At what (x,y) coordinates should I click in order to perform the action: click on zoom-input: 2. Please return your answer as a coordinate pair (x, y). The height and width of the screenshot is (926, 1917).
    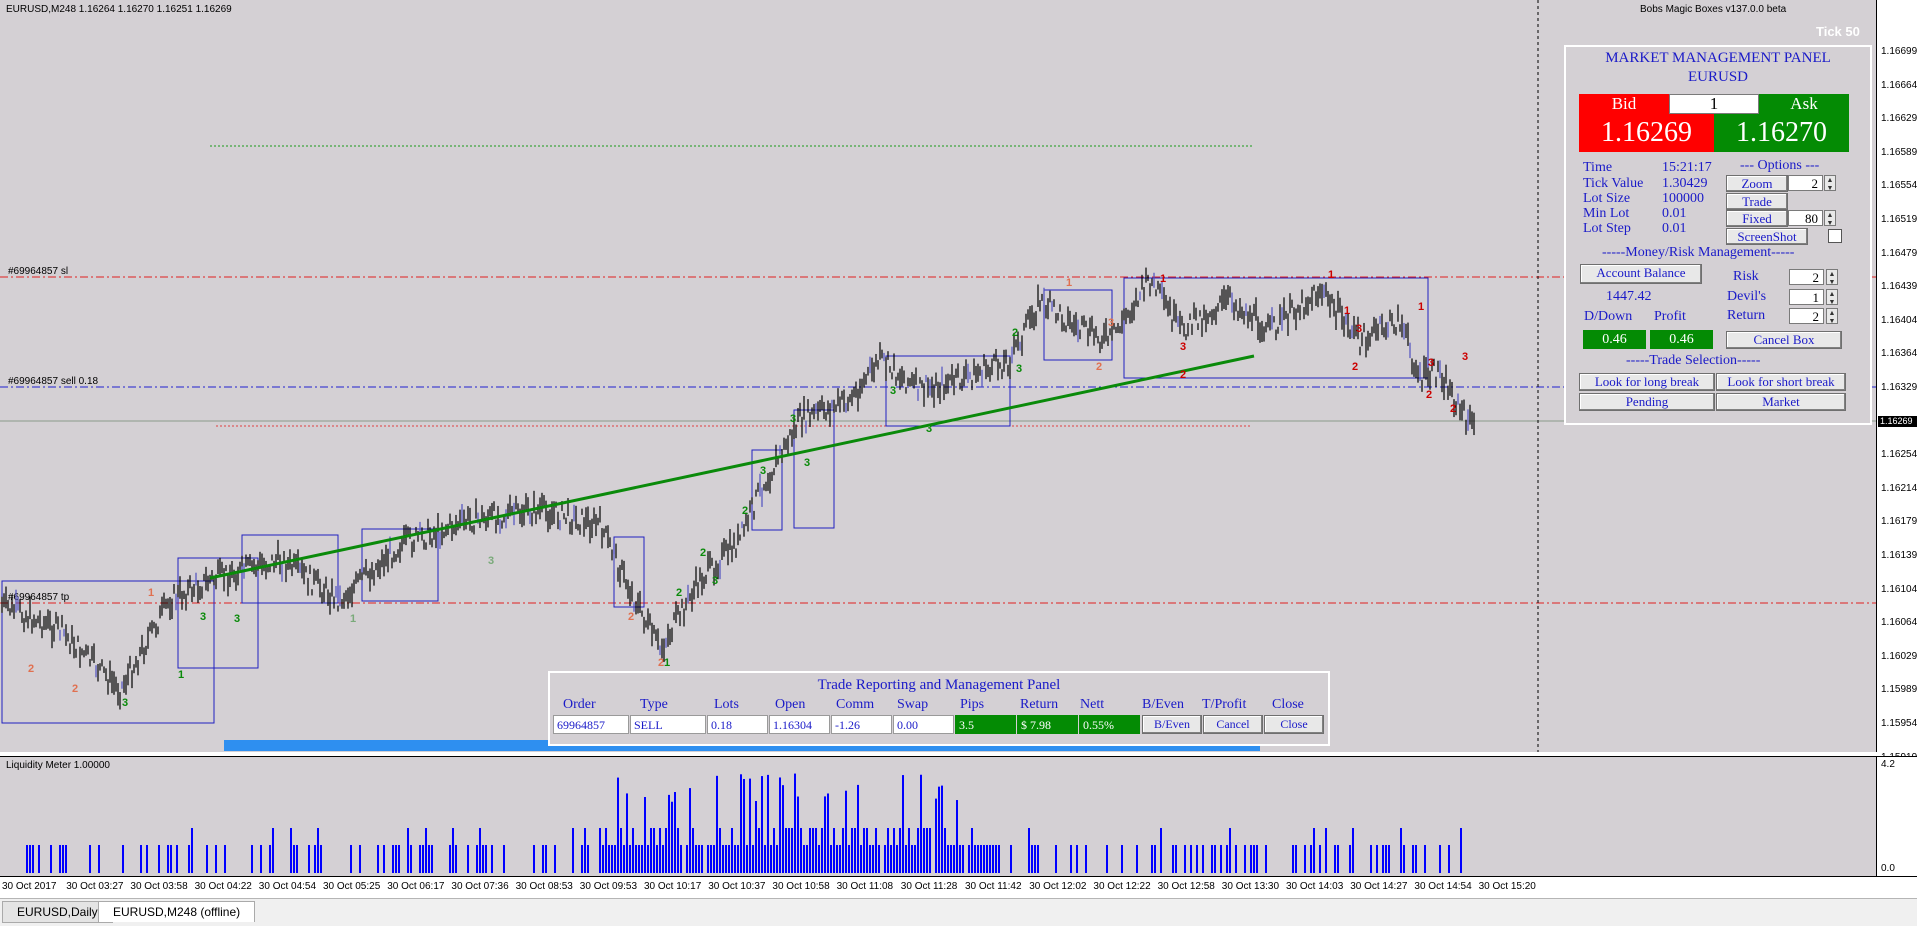
    Looking at the image, I should click on (1805, 183).